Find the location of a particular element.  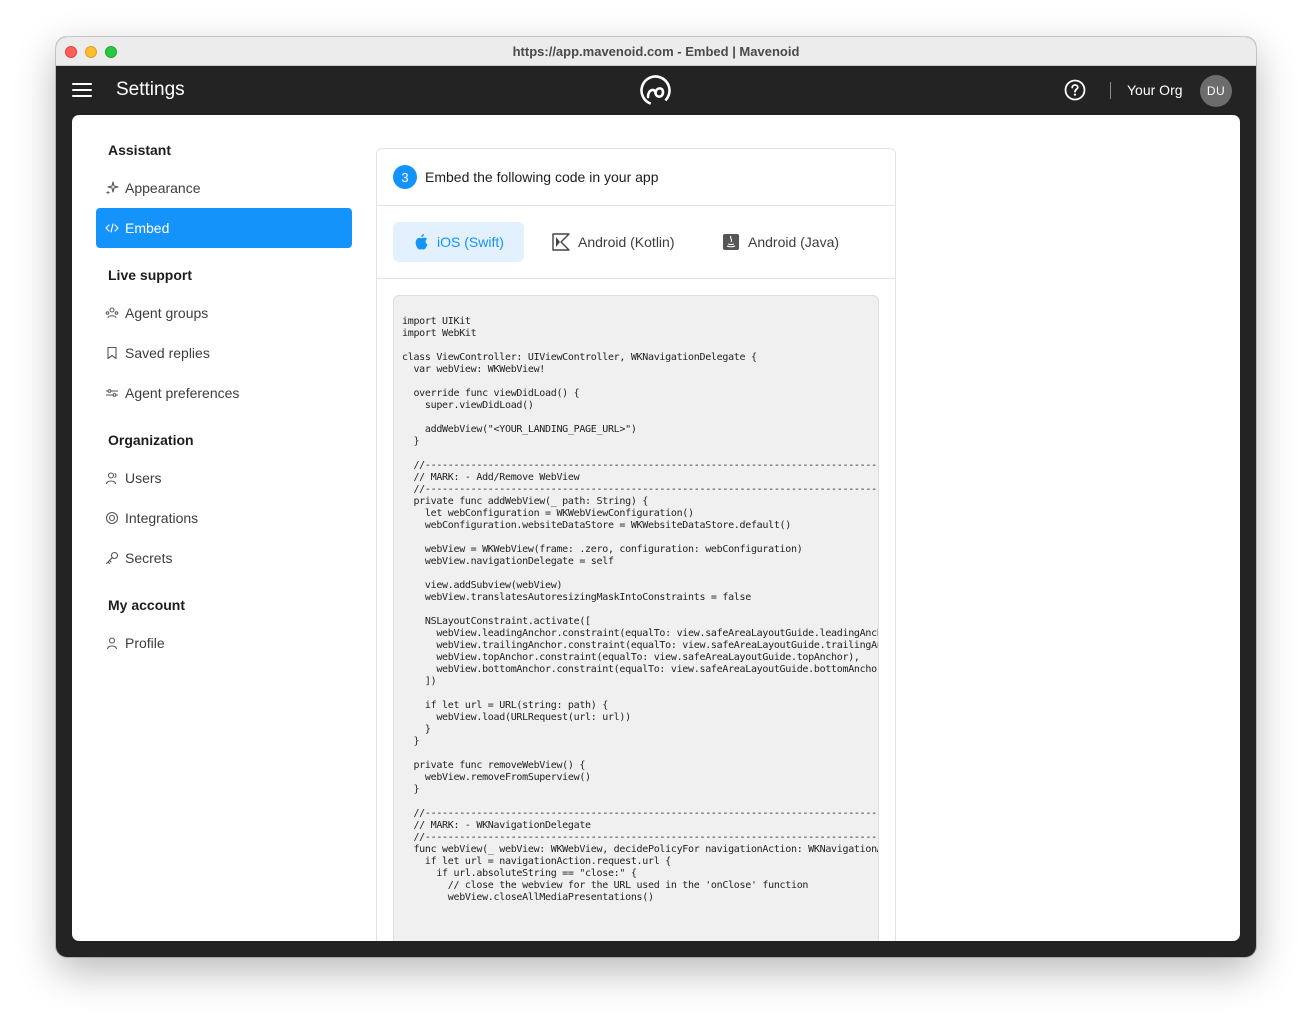

minimize-window-button is located at coordinates (91, 52).